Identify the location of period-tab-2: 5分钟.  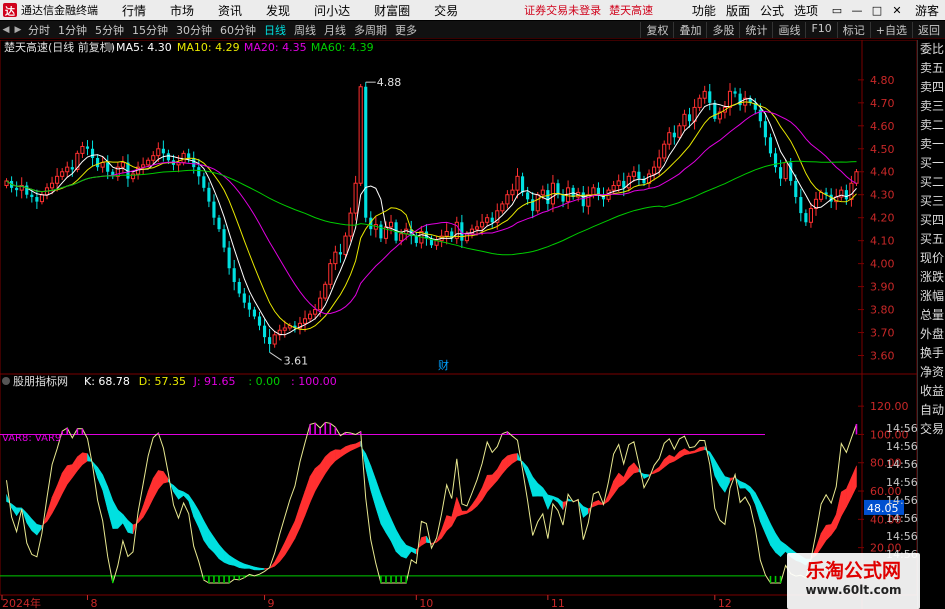
(109, 30).